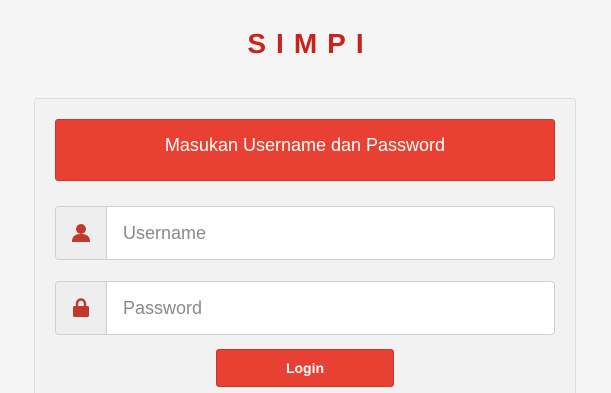 This screenshot has height=393, width=611. I want to click on login-button: Login, so click(305, 368).